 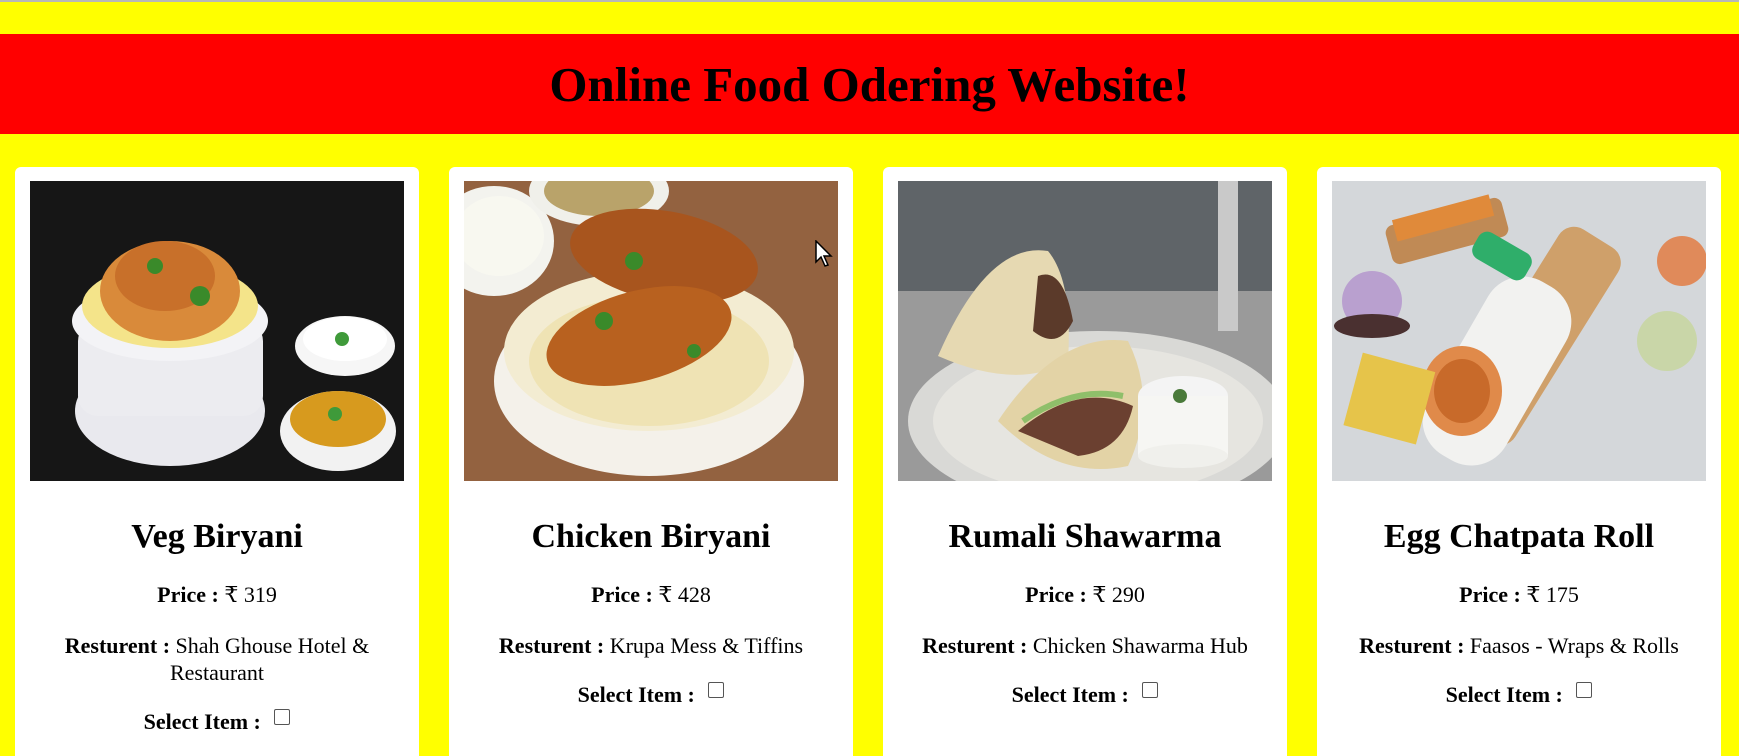 What do you see at coordinates (1085, 331) in the screenshot?
I see `rumali-shawarma-image` at bounding box center [1085, 331].